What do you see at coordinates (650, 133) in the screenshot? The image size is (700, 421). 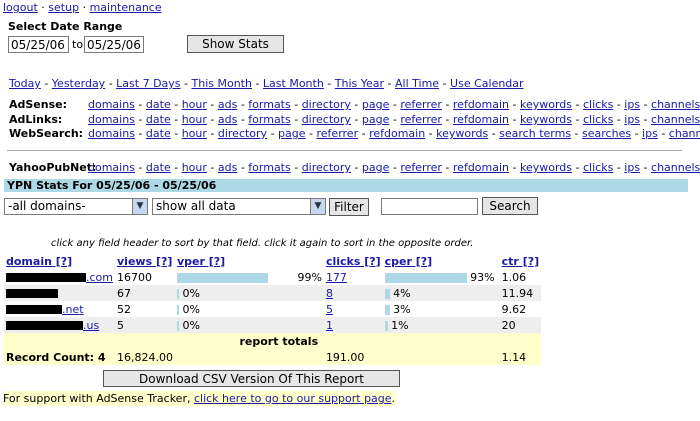 I see `websearch-link-ips: ips` at bounding box center [650, 133].